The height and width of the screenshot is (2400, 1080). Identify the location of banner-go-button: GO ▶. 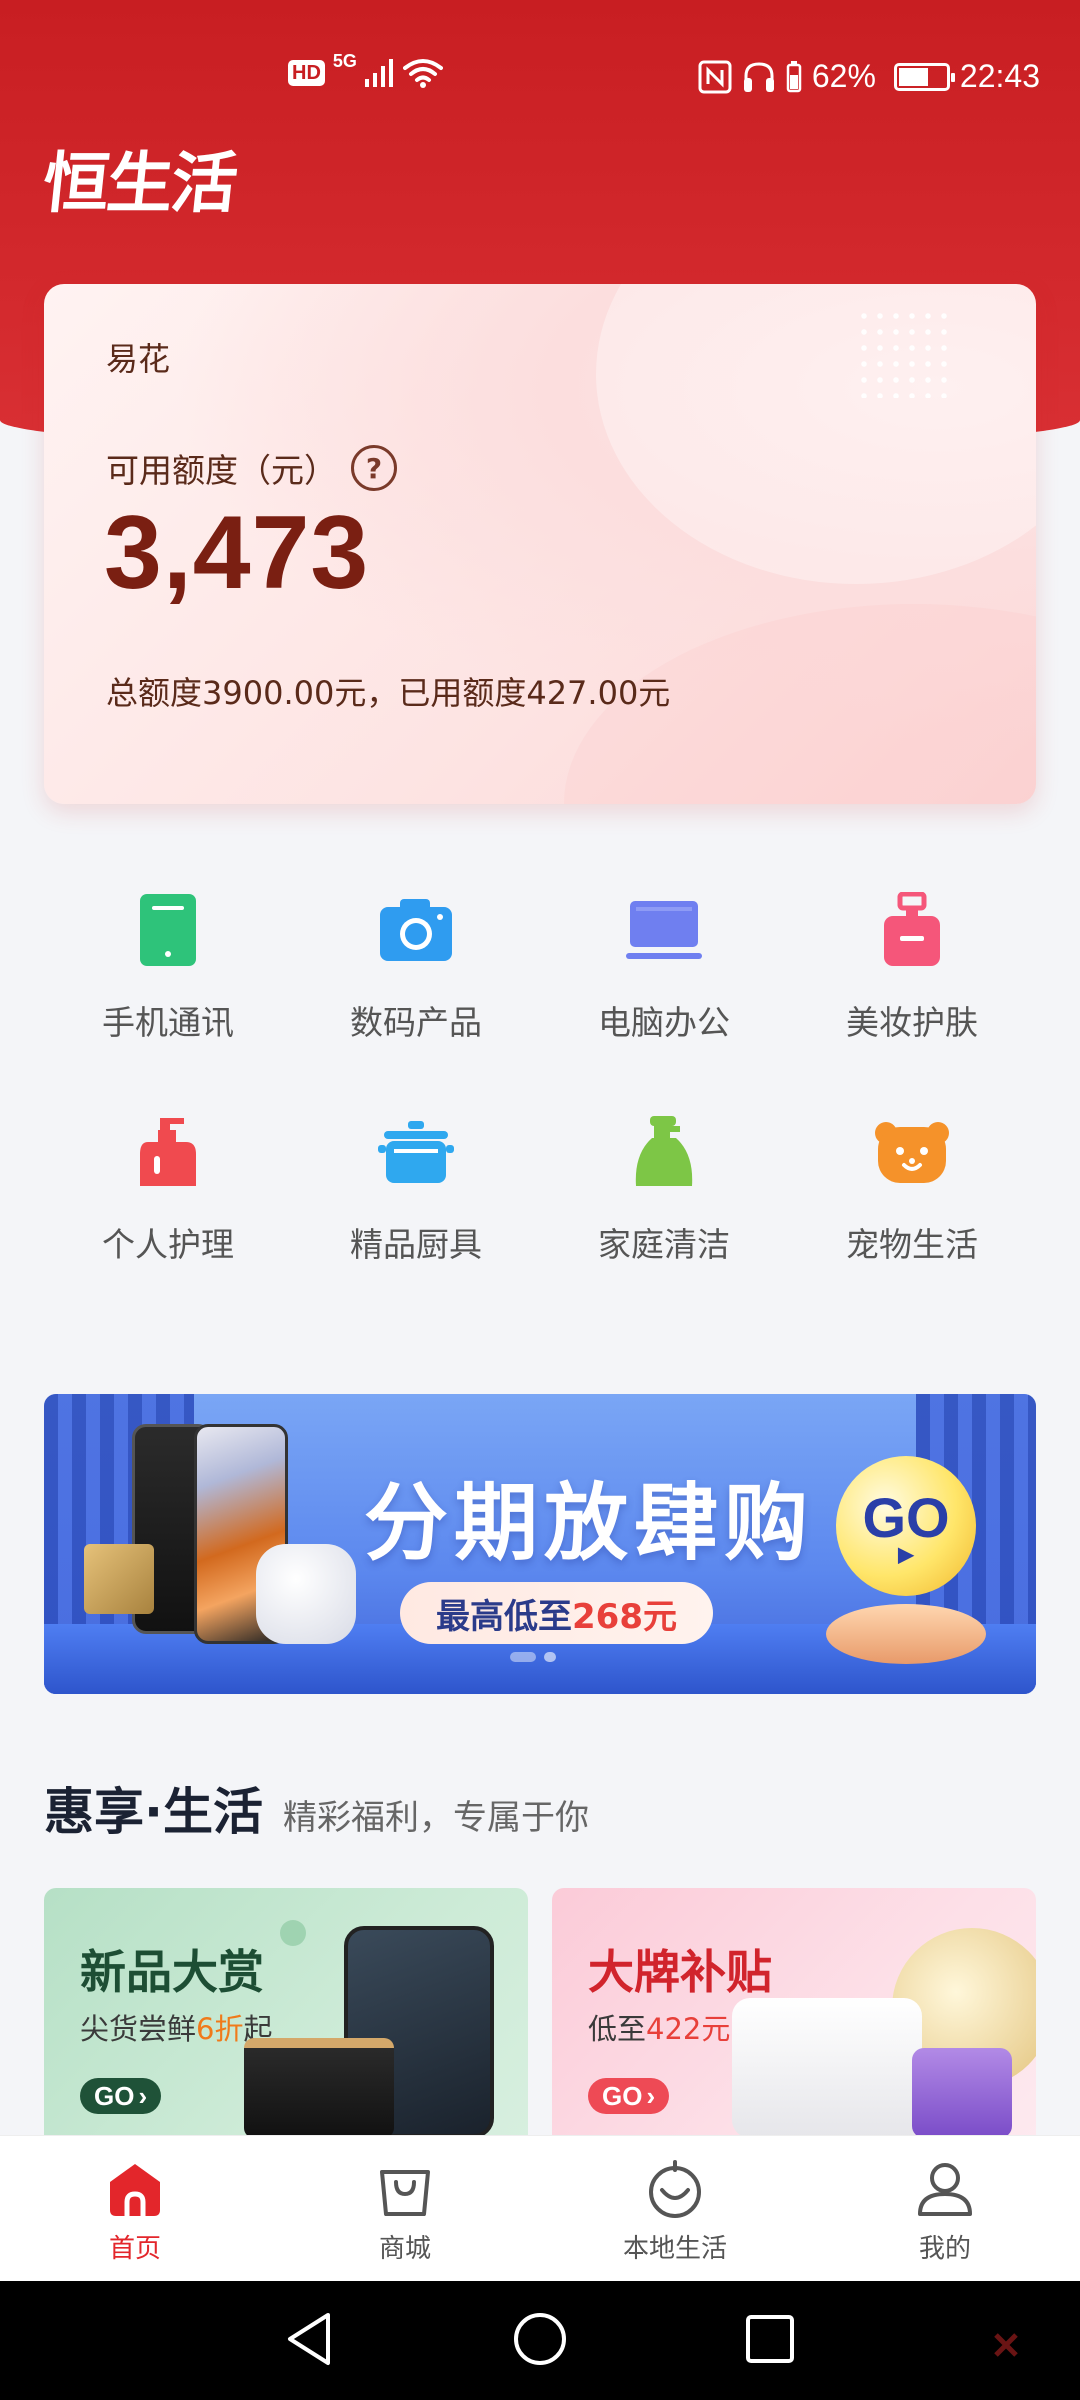
(906, 1526).